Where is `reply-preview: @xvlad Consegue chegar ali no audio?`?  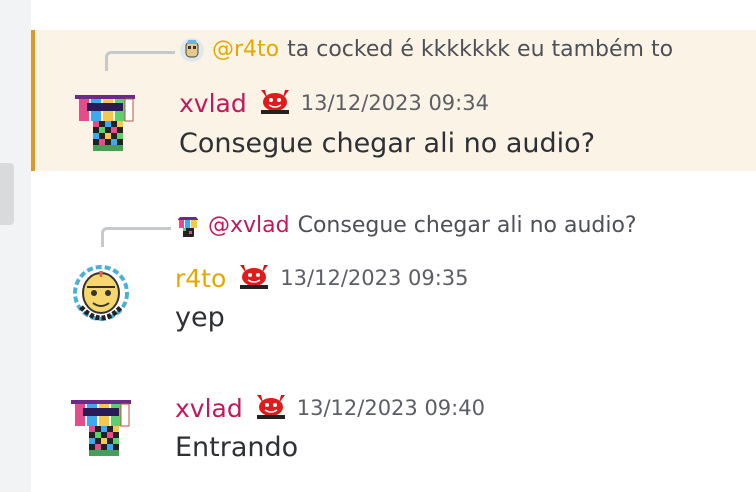 reply-preview: @xvlad Consegue chegar ali no audio? is located at coordinates (406, 225).